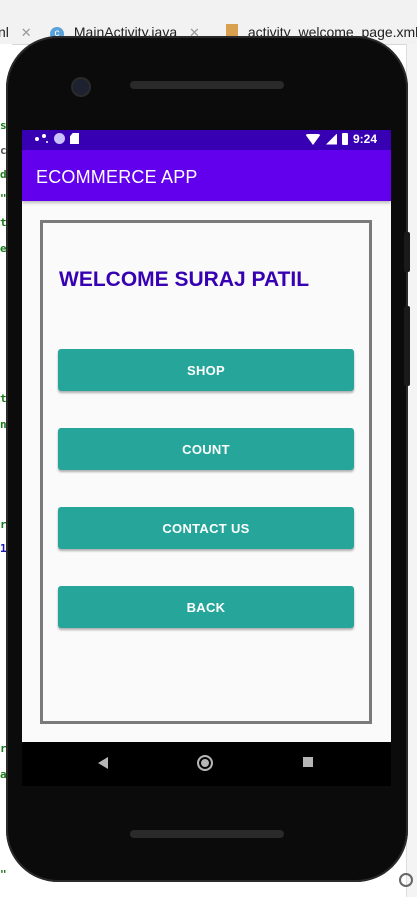 The height and width of the screenshot is (897, 417). Describe the element at coordinates (331, 139) in the screenshot. I see `cell-signal-icon` at that location.